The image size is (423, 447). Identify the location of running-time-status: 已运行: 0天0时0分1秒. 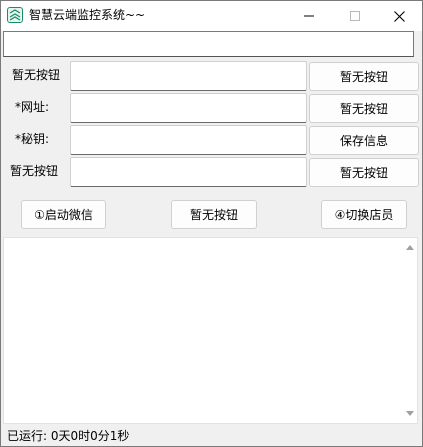
(68, 436).